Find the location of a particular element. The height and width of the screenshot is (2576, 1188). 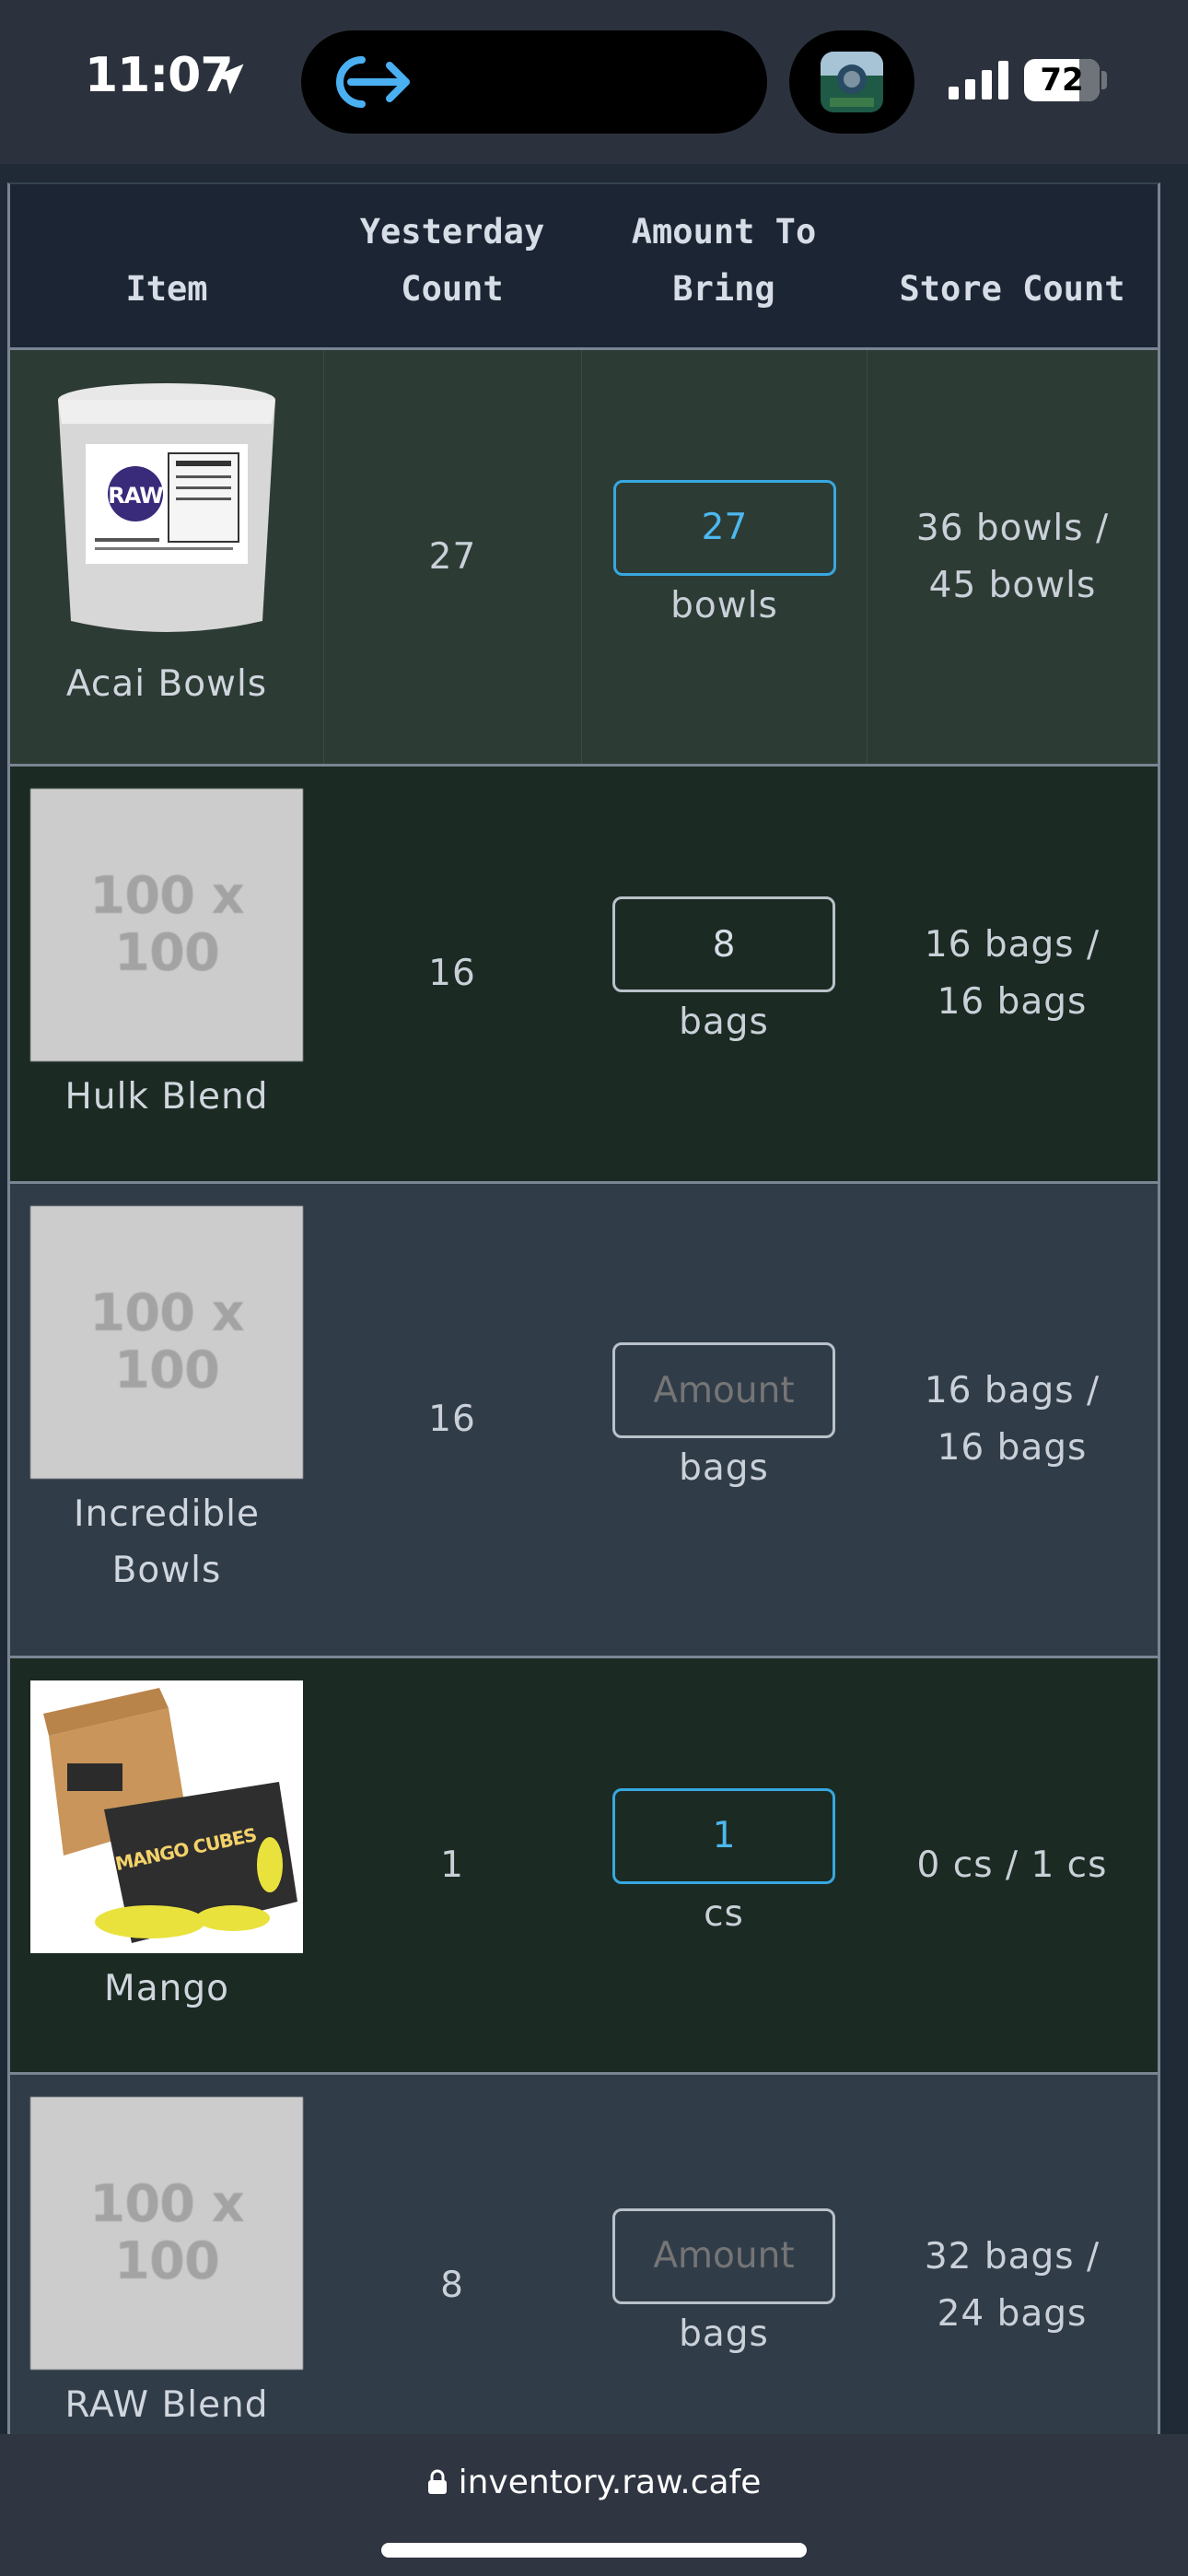

item-cell: 100 x 100 Incredible Bowls is located at coordinates (166, 1420).